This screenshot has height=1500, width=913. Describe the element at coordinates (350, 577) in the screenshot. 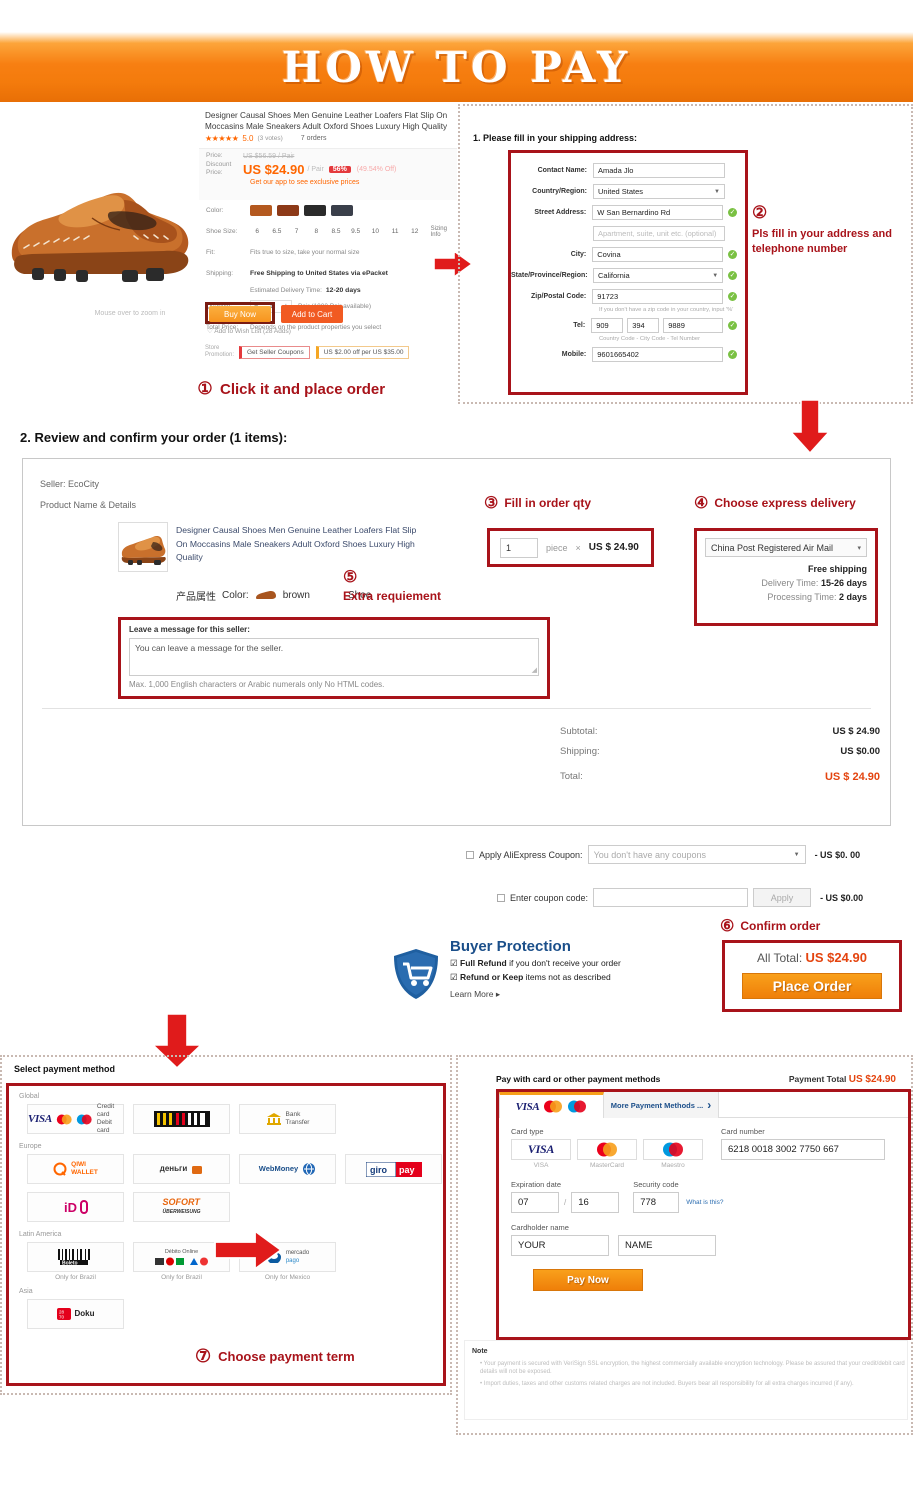

I see `step-5-number: ⑤` at that location.